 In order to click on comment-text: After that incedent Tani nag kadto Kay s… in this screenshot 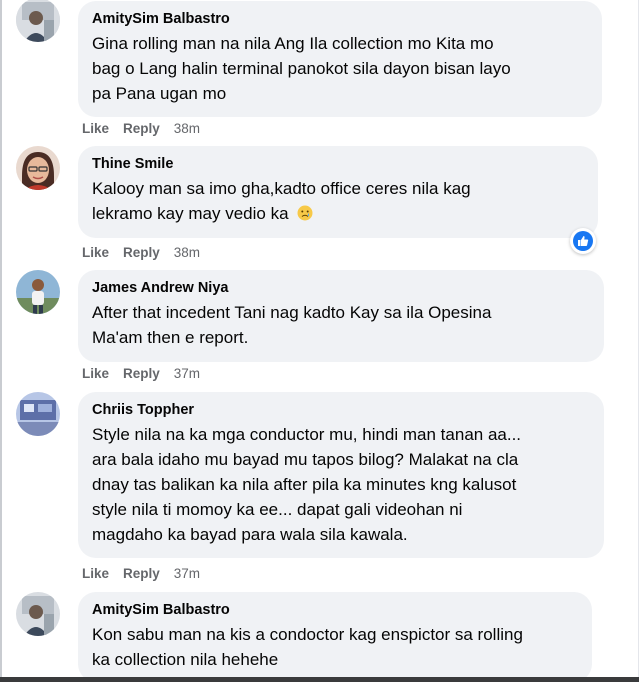, I will do `click(292, 325)`.